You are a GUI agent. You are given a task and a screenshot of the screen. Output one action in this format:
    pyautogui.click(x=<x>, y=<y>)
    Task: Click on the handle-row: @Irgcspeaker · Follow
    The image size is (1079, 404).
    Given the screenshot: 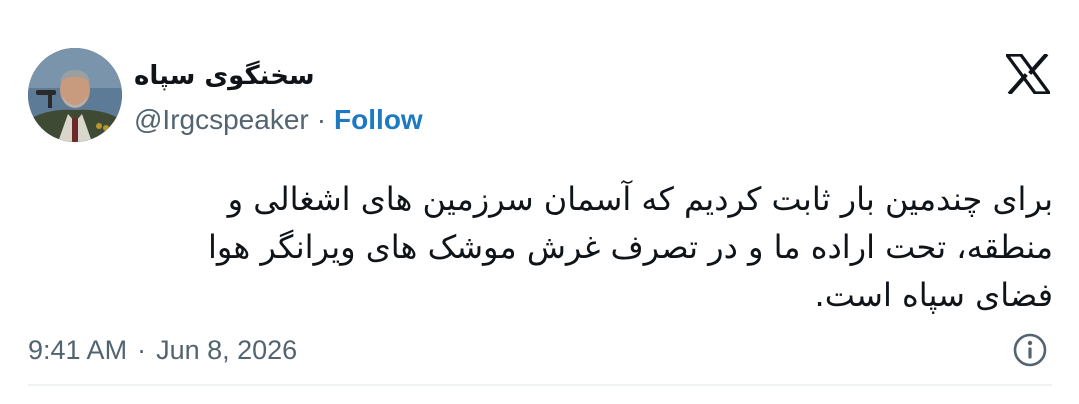 What is the action you would take?
    pyautogui.click(x=278, y=120)
    